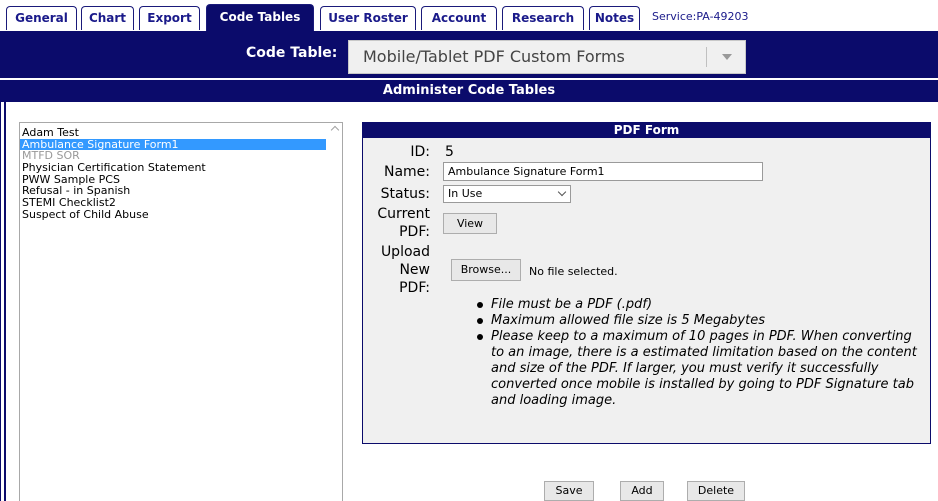 The height and width of the screenshot is (501, 938). I want to click on tab-user-roster: User Roster, so click(368, 18).